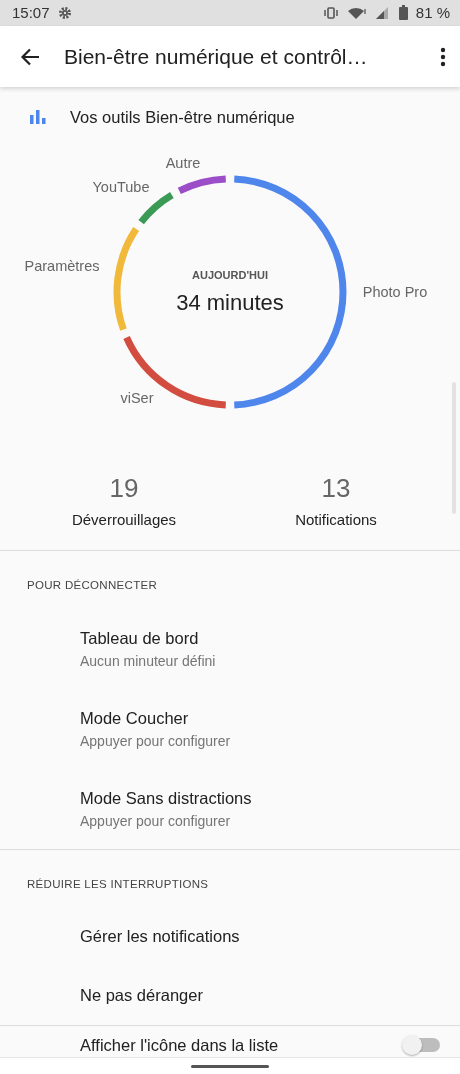  I want to click on section-title: Vos outils Bien-être numérique, so click(182, 118).